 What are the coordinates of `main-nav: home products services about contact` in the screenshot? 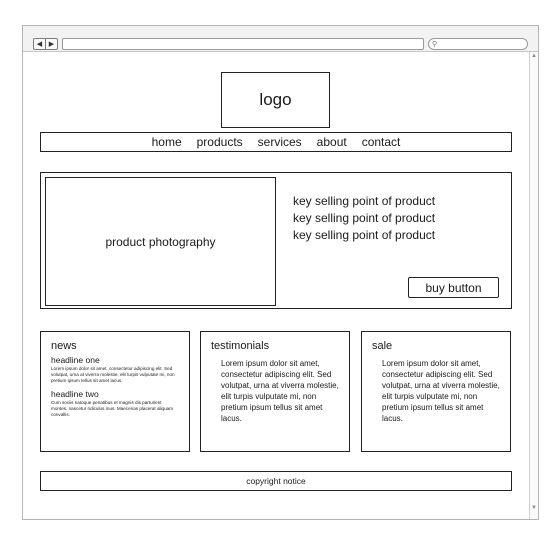 It's located at (276, 142).